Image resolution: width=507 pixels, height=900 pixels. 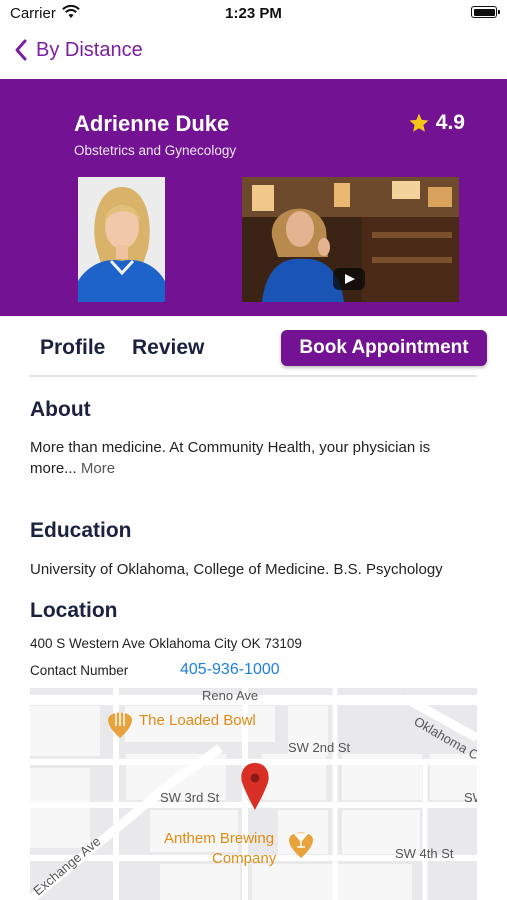 I want to click on tab-profile: Profile, so click(x=72, y=348).